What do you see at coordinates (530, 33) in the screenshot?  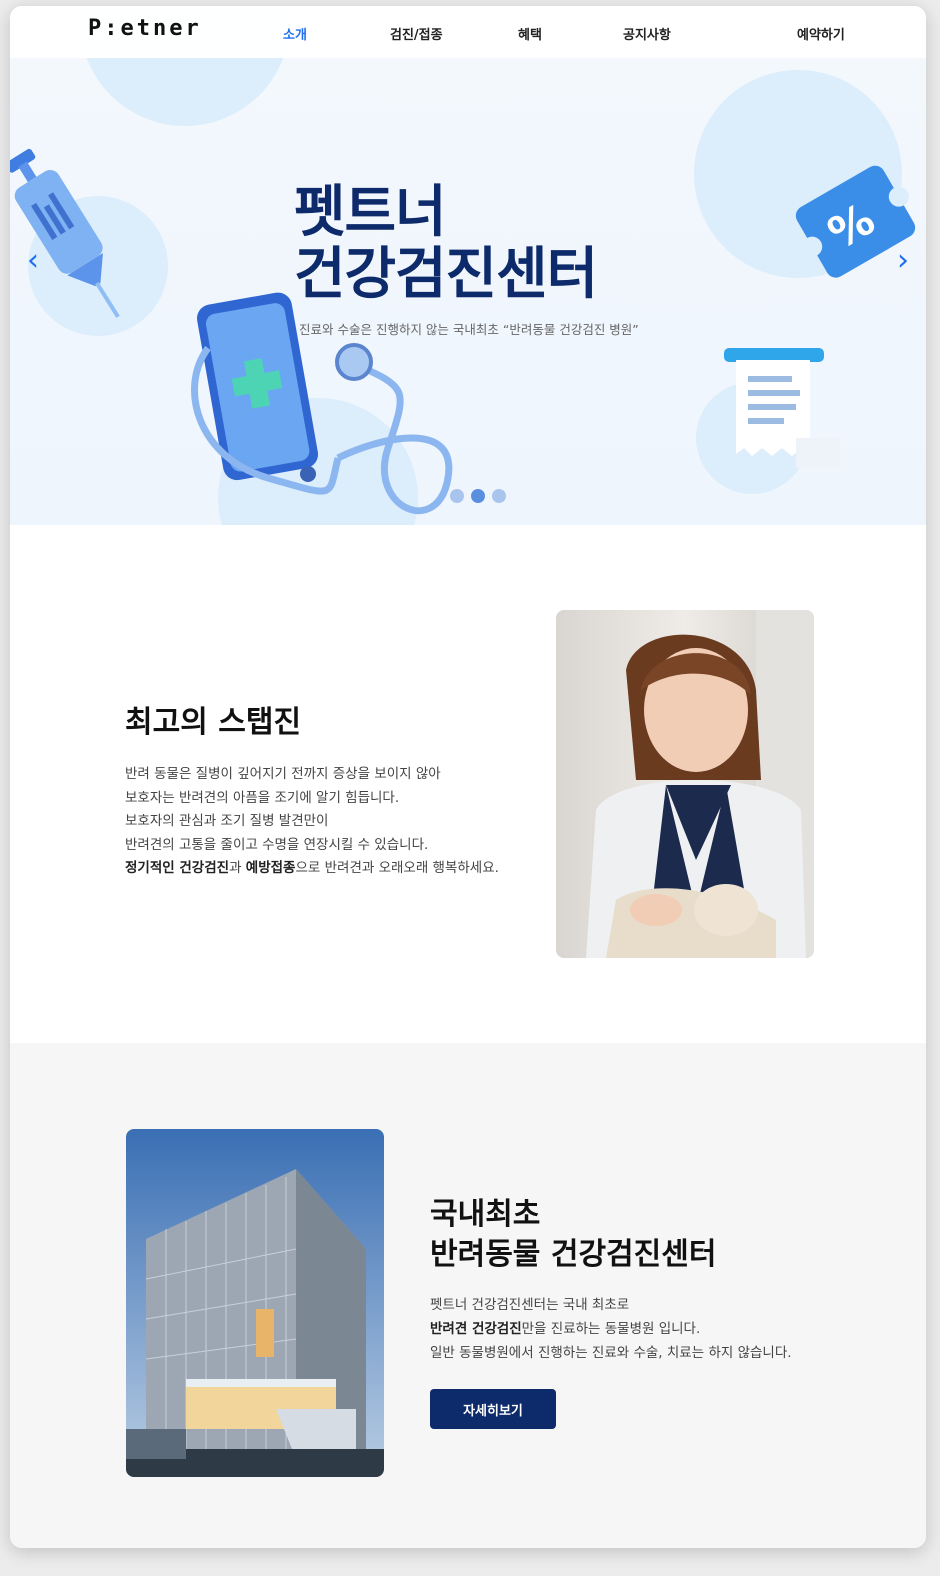 I see `nav-benefits: 혜택` at bounding box center [530, 33].